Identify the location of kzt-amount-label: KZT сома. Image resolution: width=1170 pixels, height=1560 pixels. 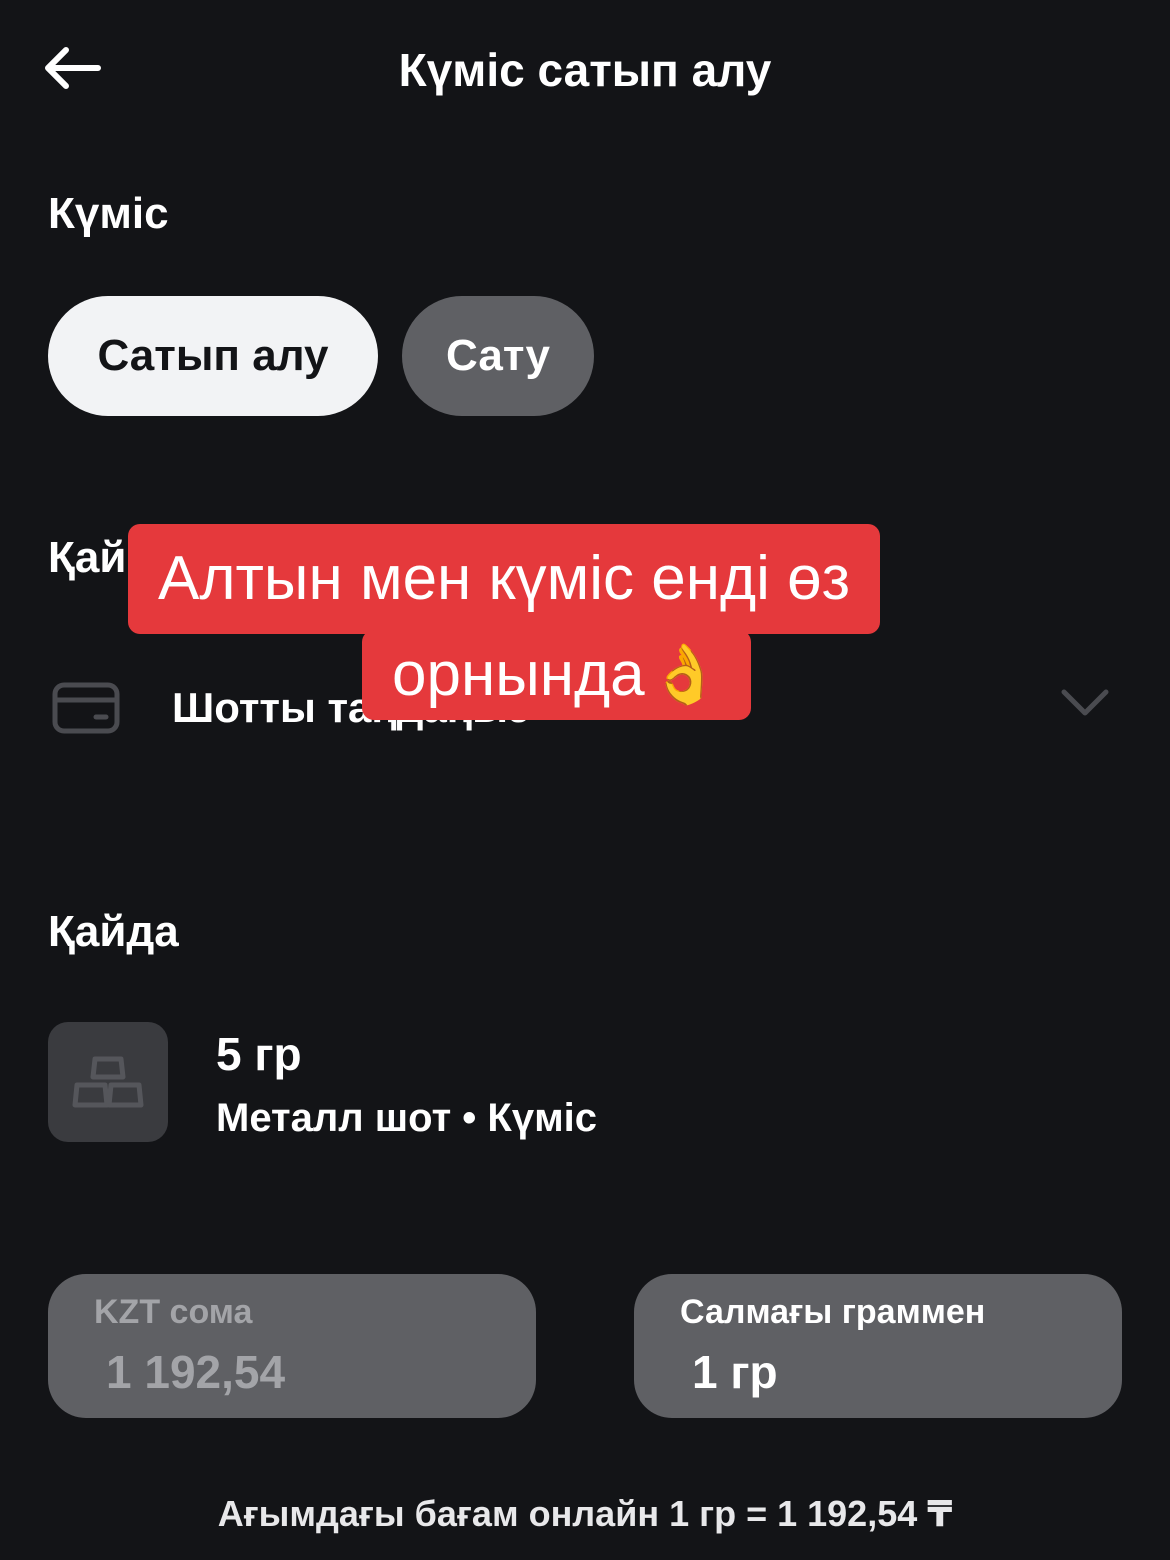
(173, 1312).